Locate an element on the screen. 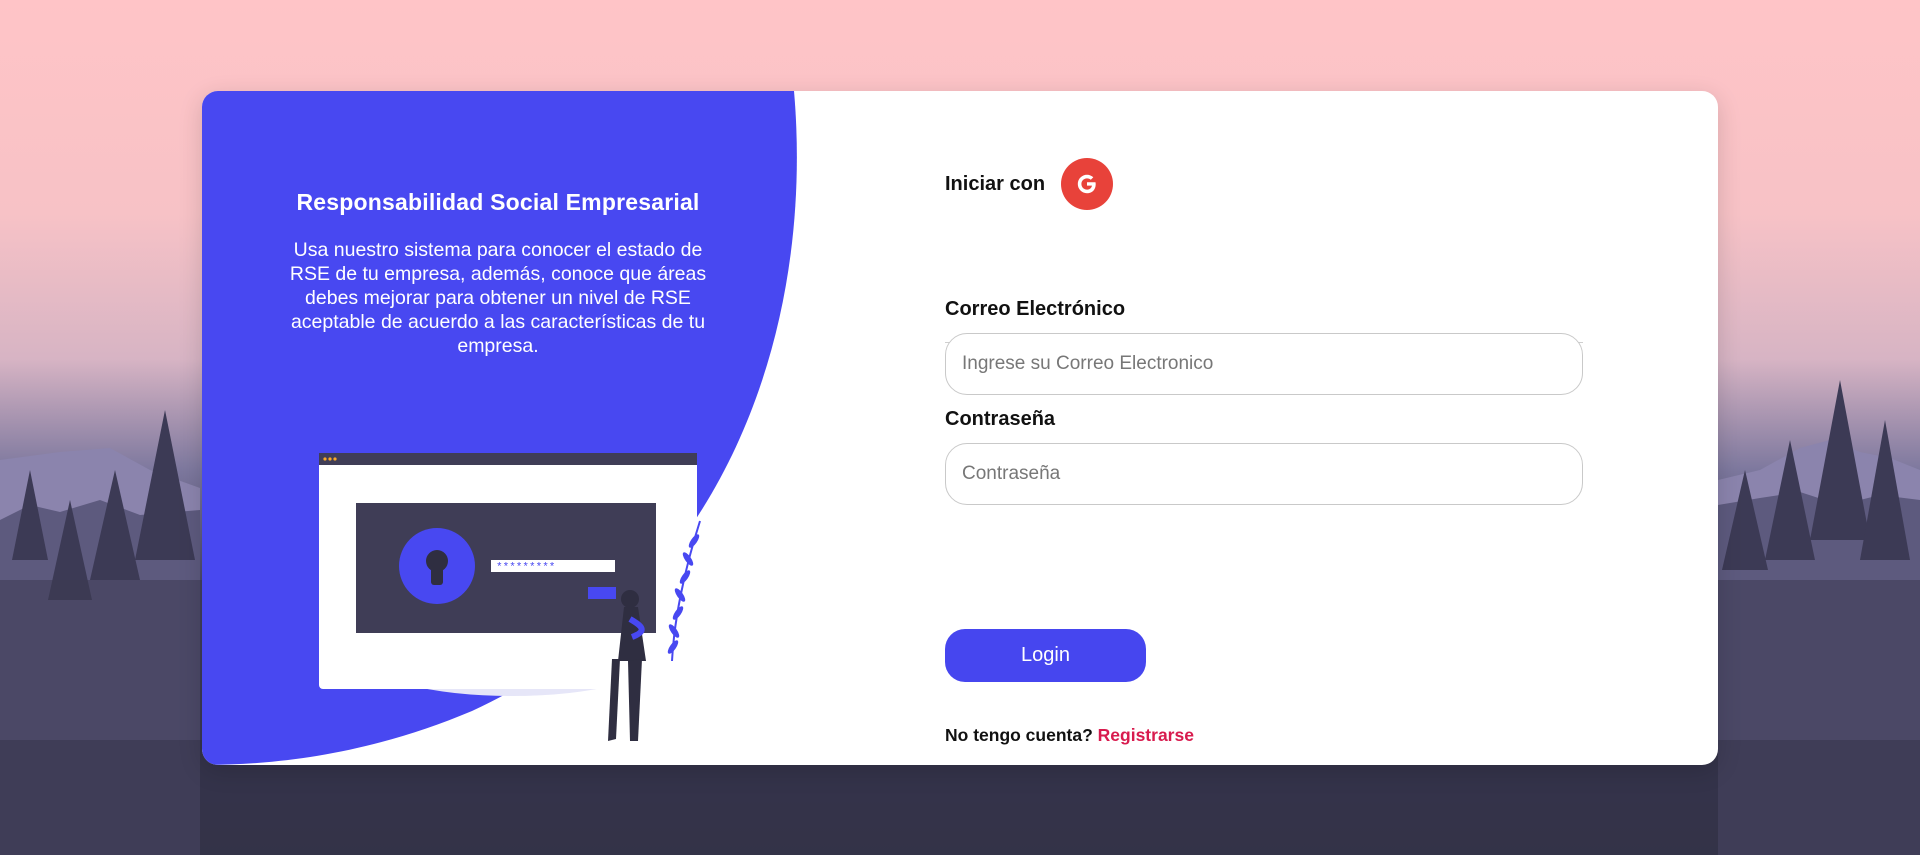 The height and width of the screenshot is (855, 1920). register-prompt: No tengo cuenta? Registrarse is located at coordinates (1069, 735).